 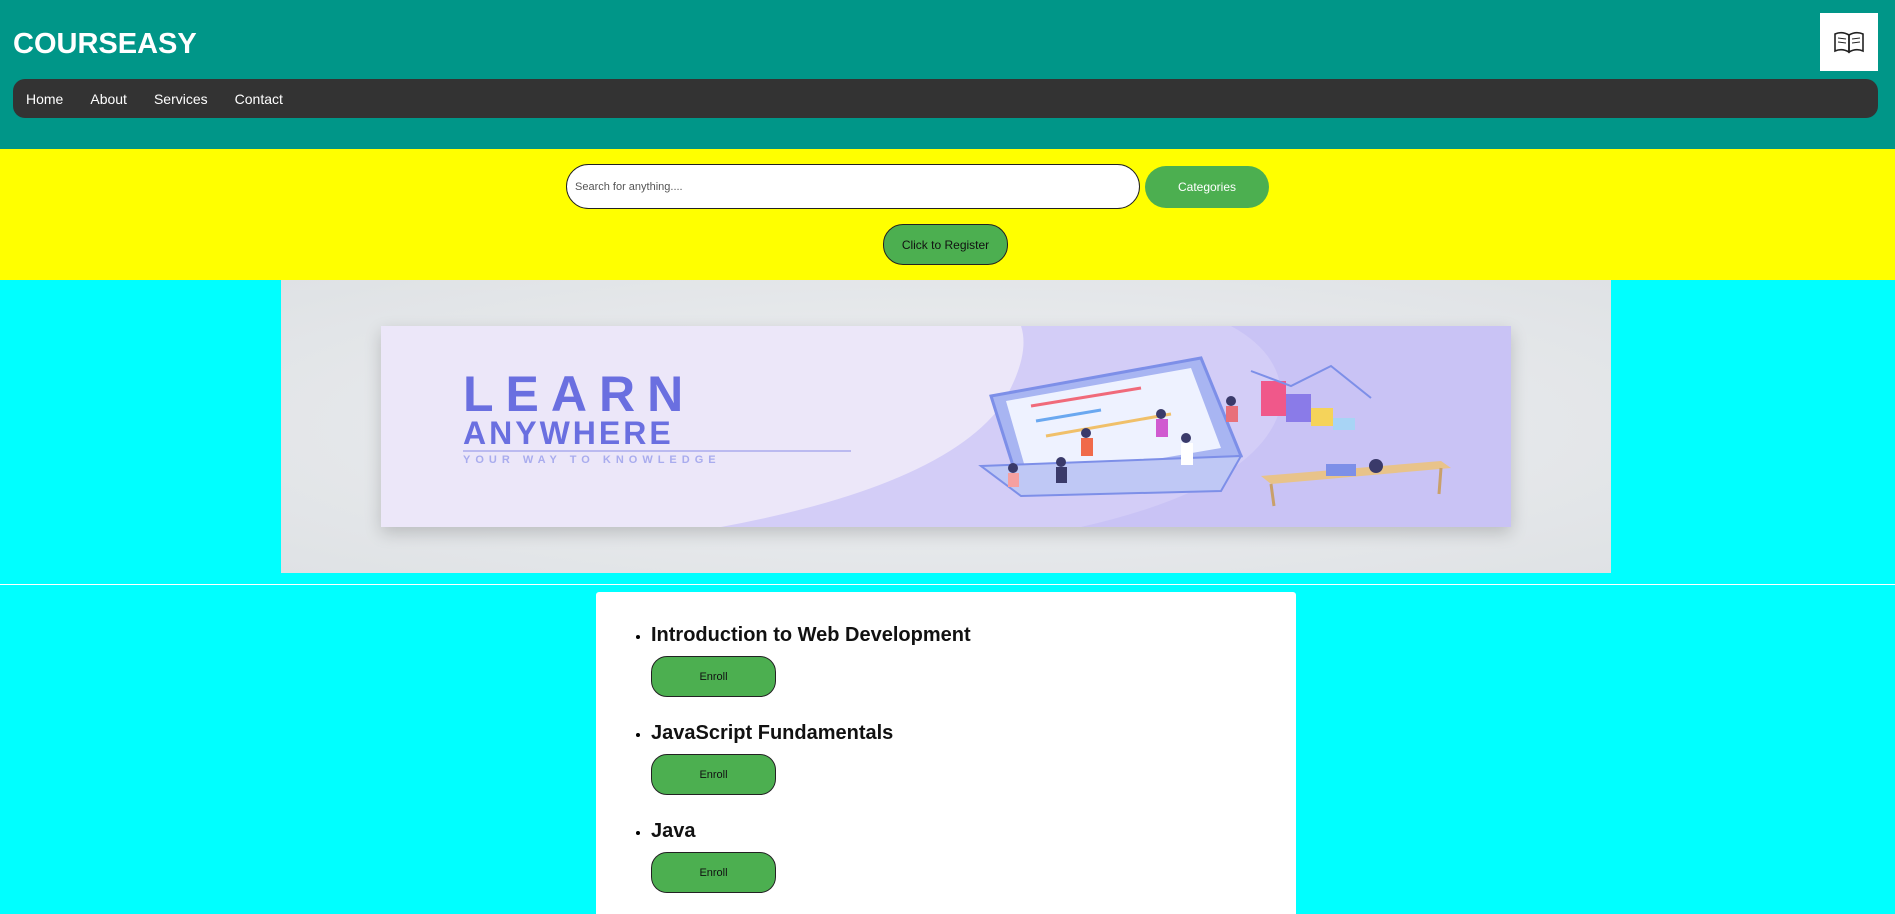 What do you see at coordinates (259, 99) in the screenshot?
I see `nav-contact-link: Contact` at bounding box center [259, 99].